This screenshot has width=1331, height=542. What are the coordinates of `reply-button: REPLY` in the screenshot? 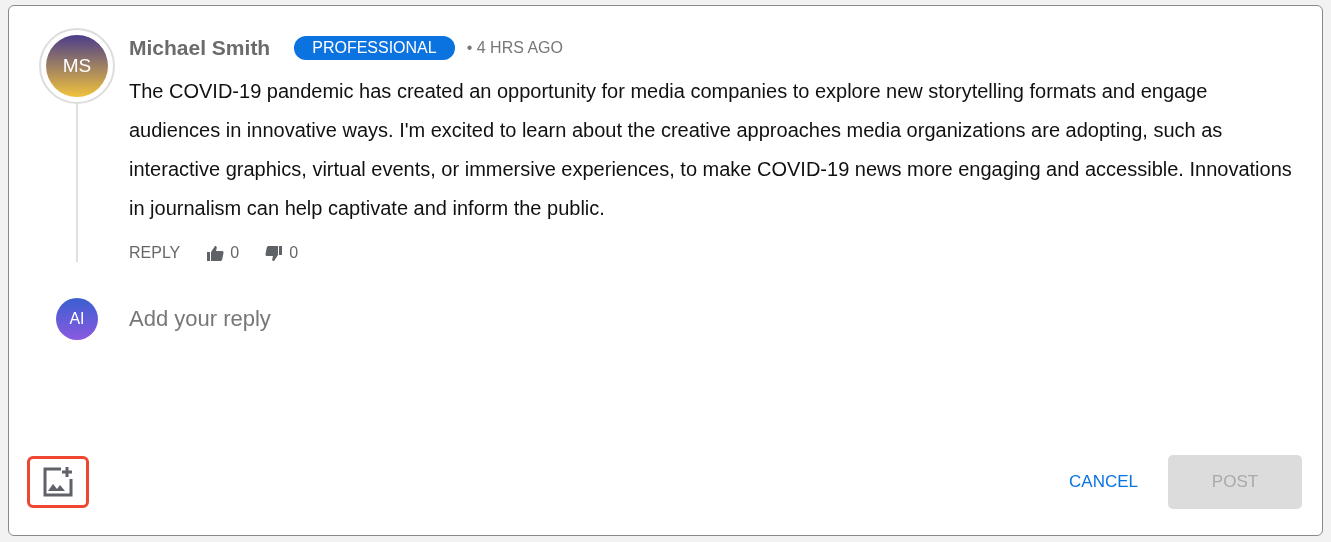 It's located at (155, 253).